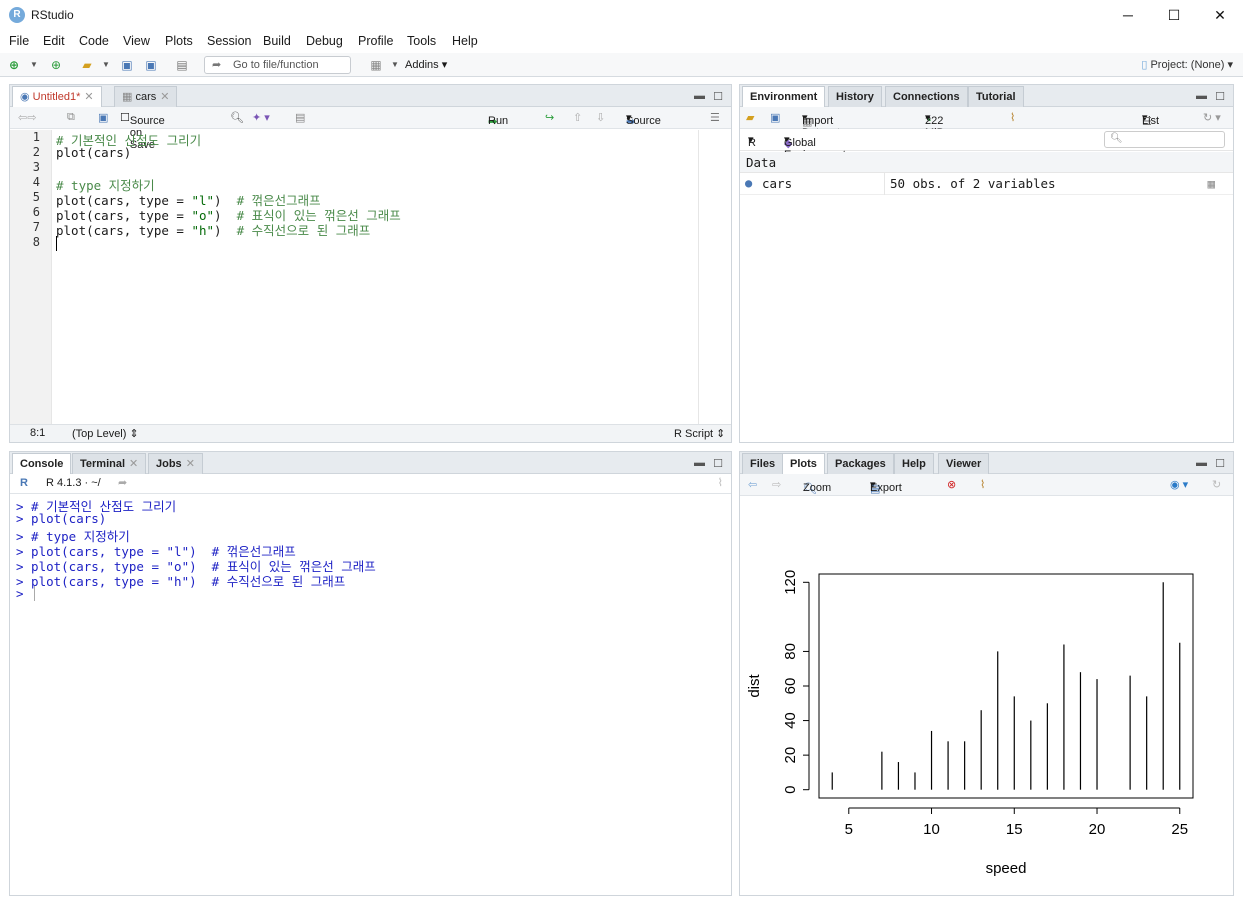  Describe the element at coordinates (181, 581) in the screenshot. I see `console-line: > plot(cars, type = "h") # 수직선으로 된 그래프` at that location.